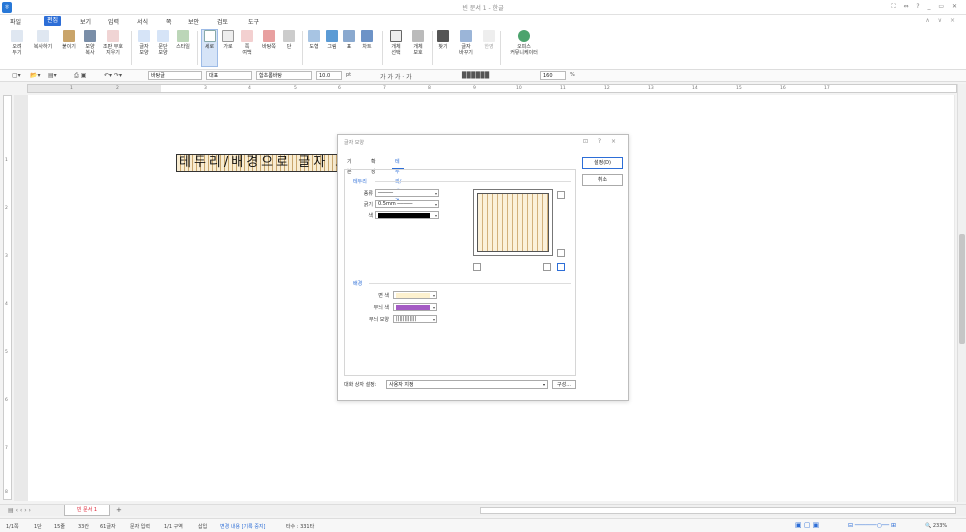  Describe the element at coordinates (718, 510) in the screenshot. I see `horizontal-scrollbar` at that location.